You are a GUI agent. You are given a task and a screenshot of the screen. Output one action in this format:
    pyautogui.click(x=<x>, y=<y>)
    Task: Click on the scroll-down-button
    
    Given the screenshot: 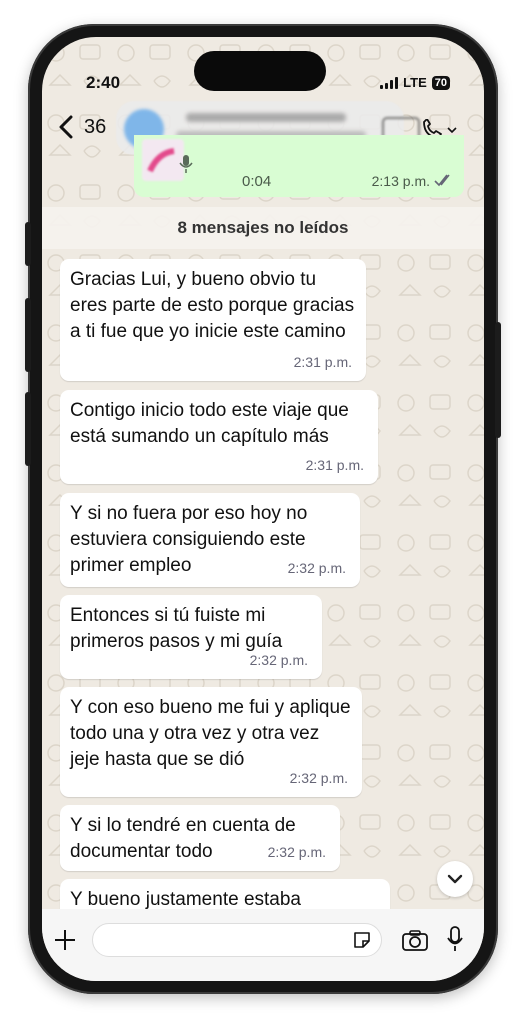 What is the action you would take?
    pyautogui.click(x=455, y=879)
    